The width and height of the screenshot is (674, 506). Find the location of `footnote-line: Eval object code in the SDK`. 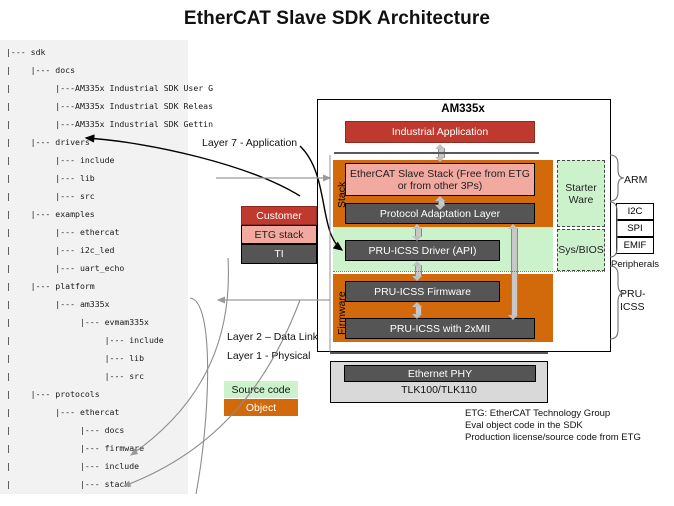

footnote-line: Eval object code in the SDK is located at coordinates (524, 425).